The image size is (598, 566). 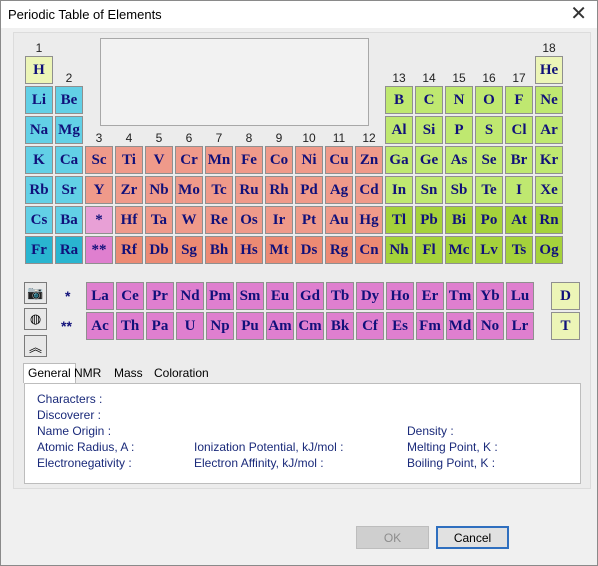 I want to click on element-cell: Rh, so click(x=279, y=190).